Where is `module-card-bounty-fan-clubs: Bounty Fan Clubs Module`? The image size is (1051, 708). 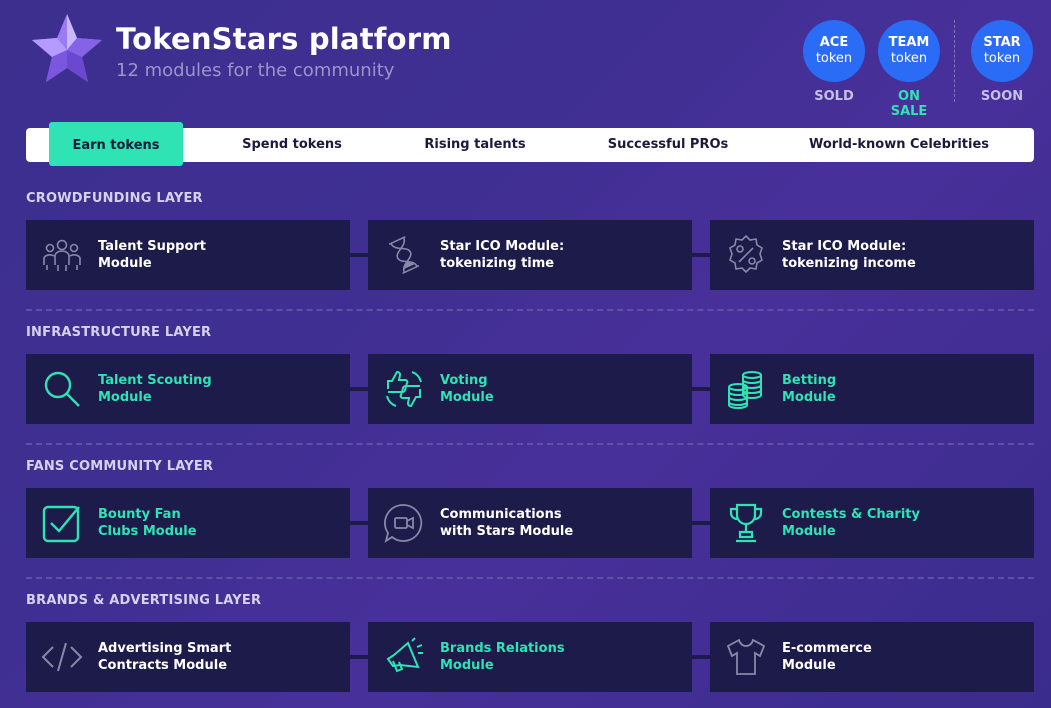 module-card-bounty-fan-clubs: Bounty Fan Clubs Module is located at coordinates (188, 523).